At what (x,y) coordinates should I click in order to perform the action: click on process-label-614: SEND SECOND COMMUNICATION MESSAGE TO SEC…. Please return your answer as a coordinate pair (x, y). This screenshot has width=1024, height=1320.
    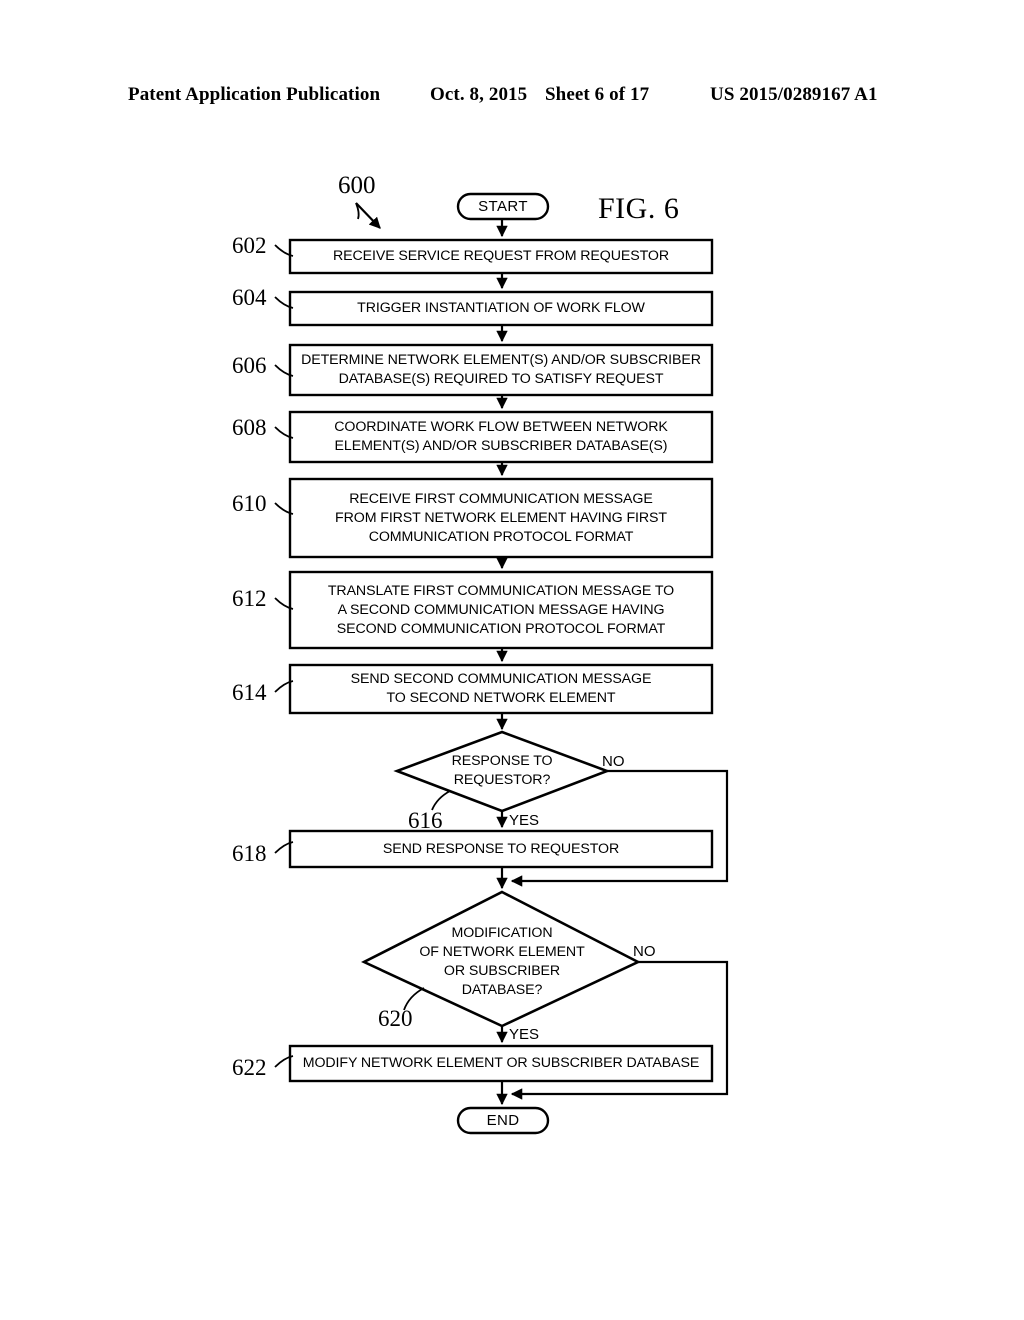
    Looking at the image, I should click on (501, 688).